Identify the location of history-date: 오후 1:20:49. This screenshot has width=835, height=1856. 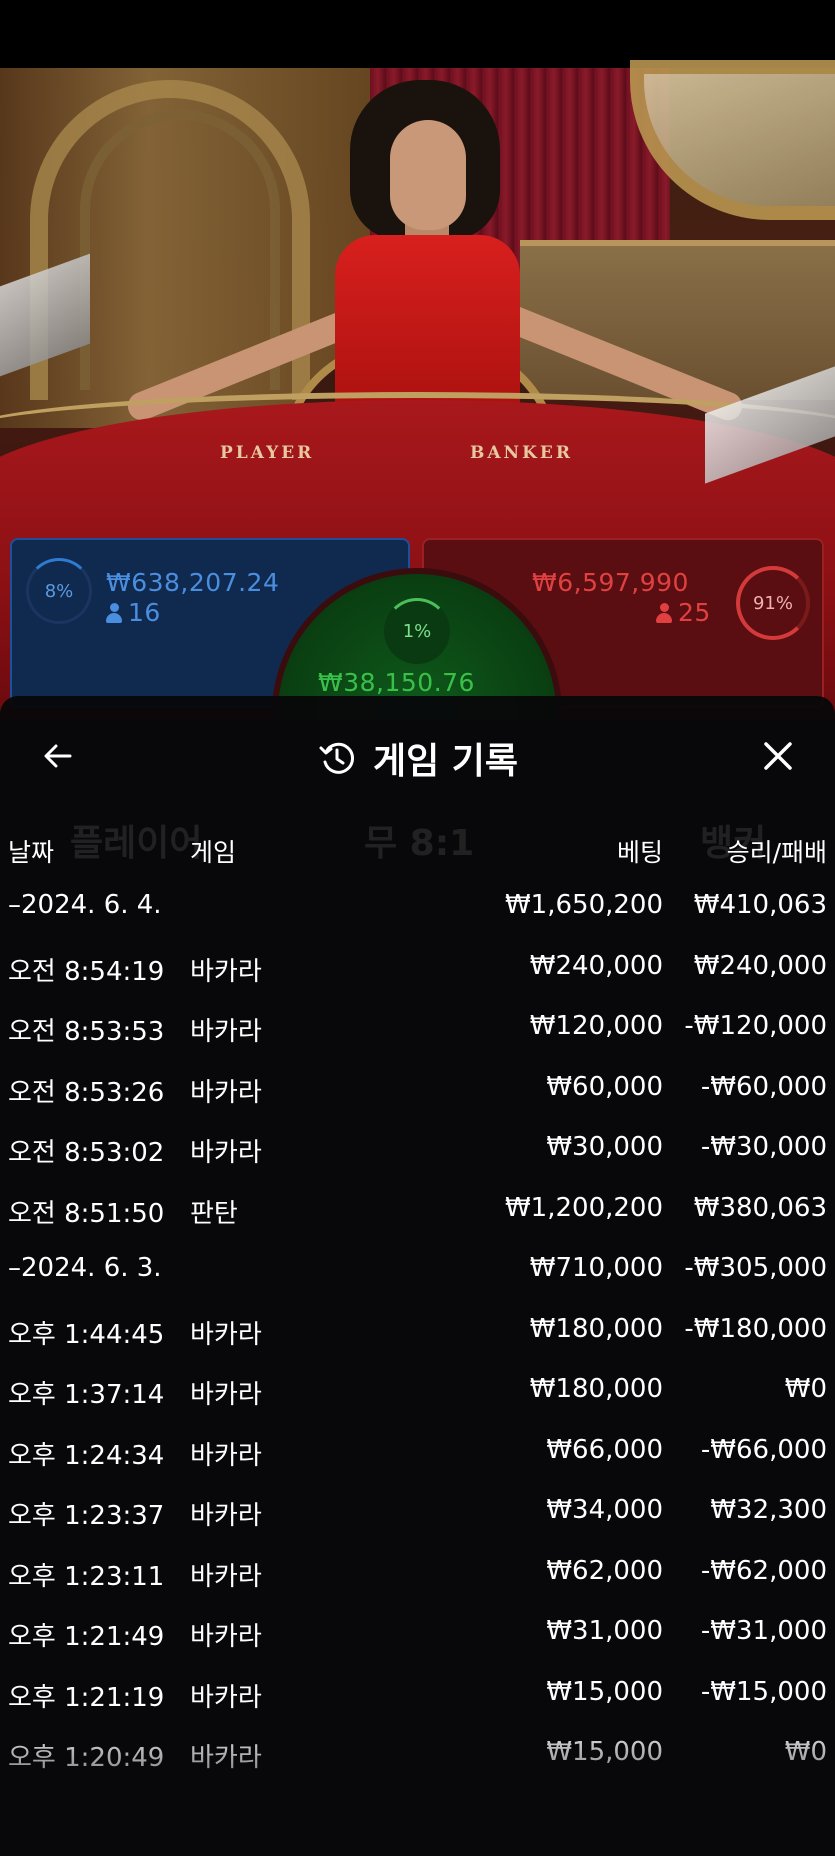
(86, 1758).